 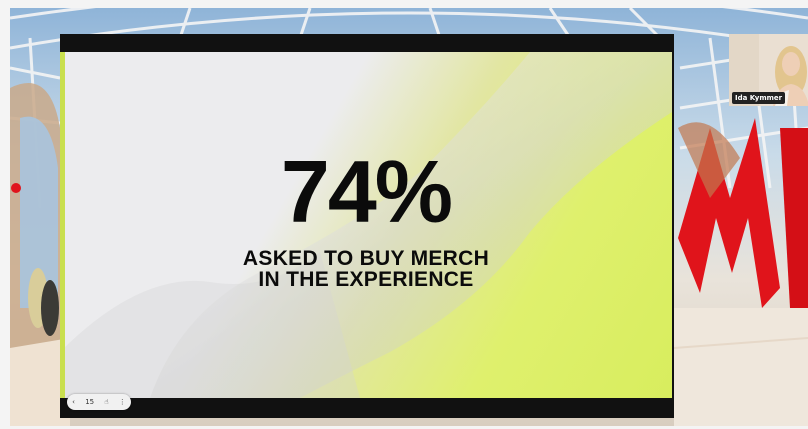 I want to click on slide-caption-line2: IN THE EXPERIENCE, so click(x=366, y=279).